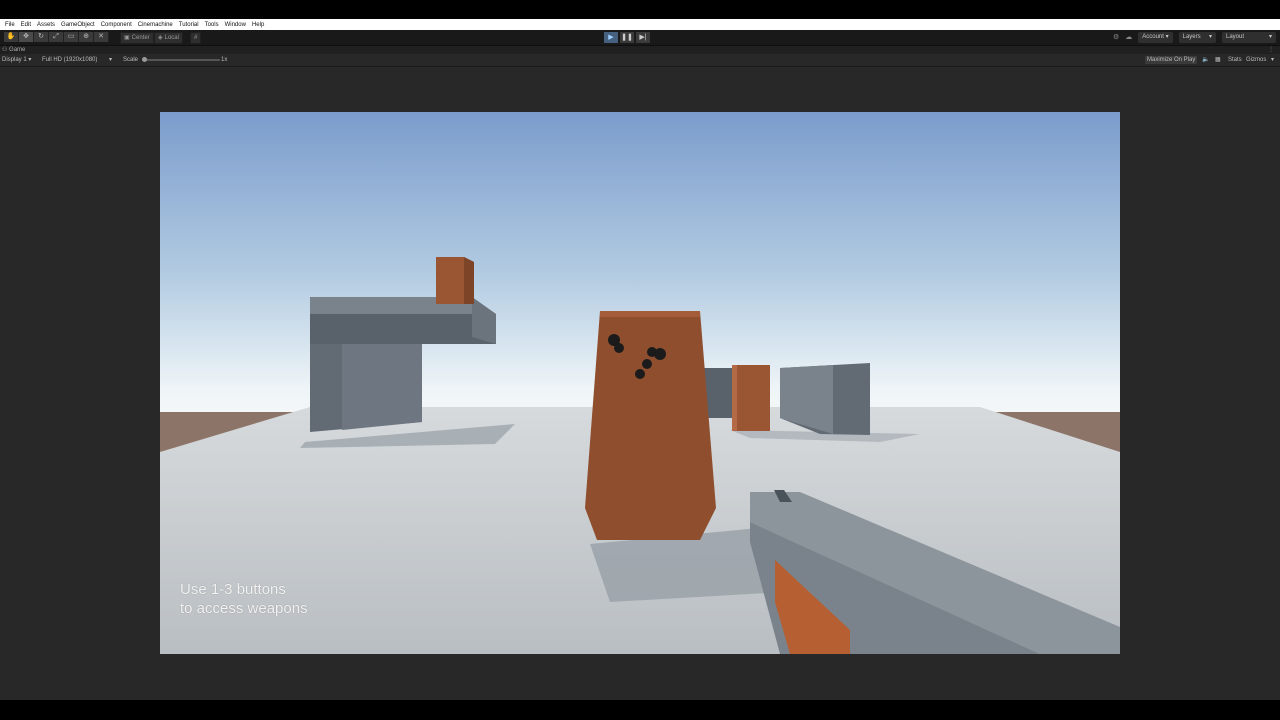  I want to click on scale-slider-handle, so click(144, 59).